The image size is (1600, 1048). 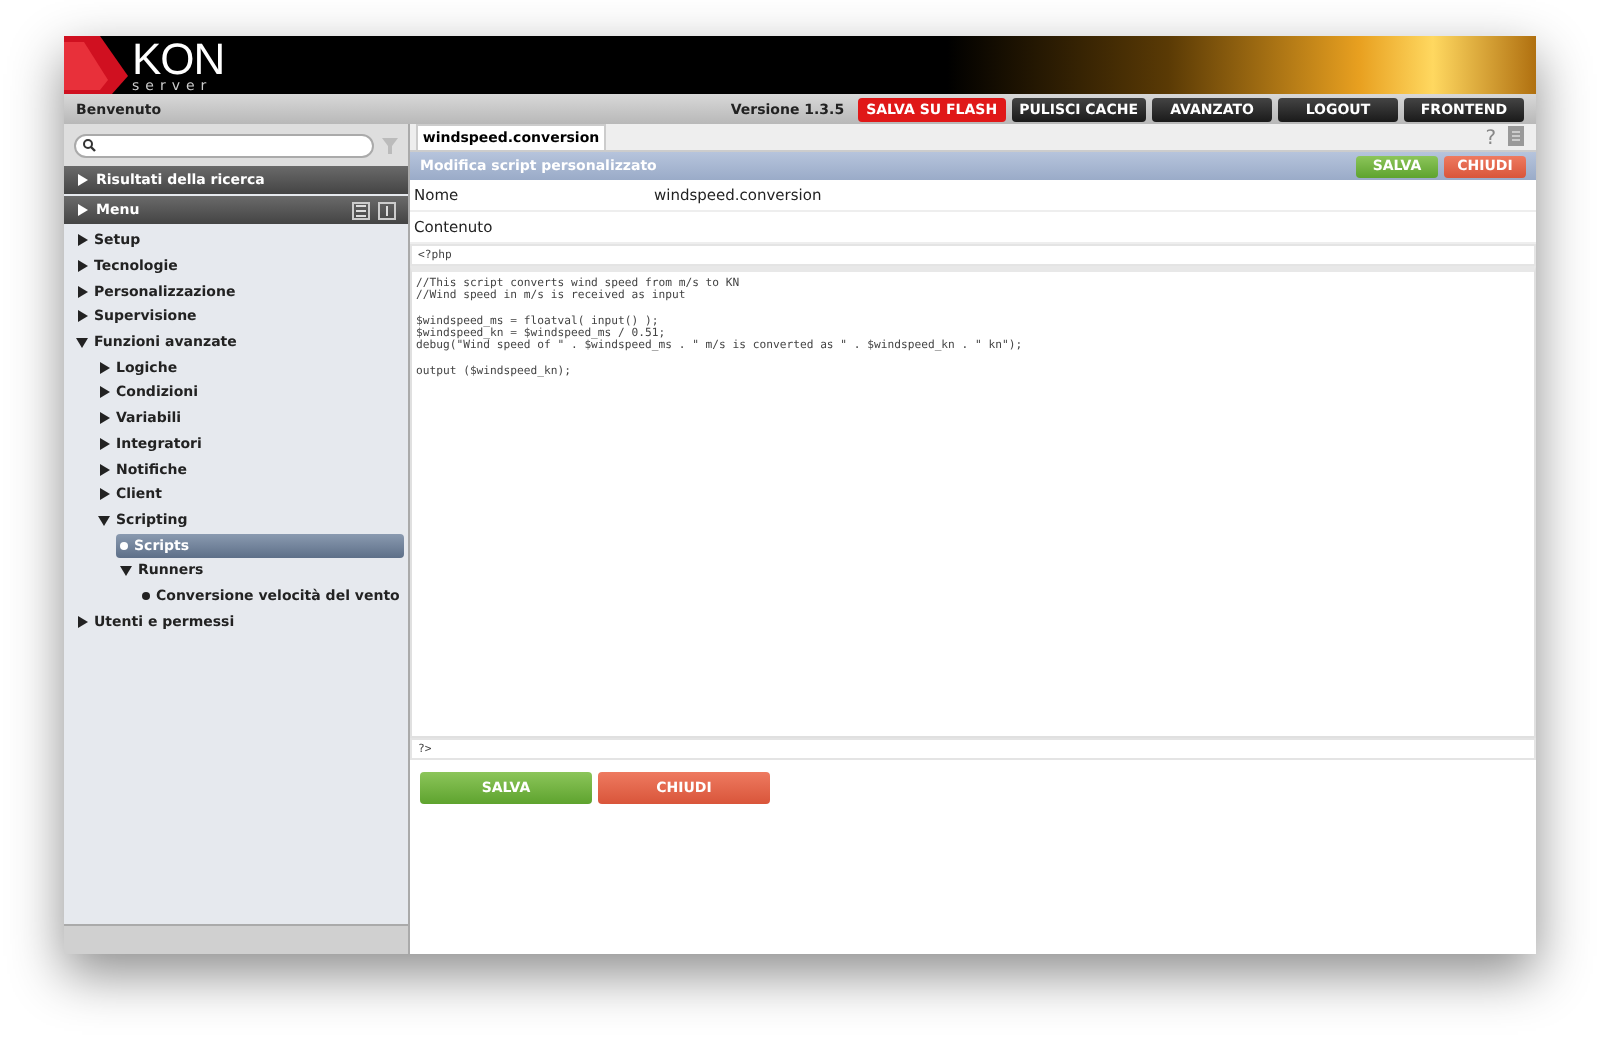 What do you see at coordinates (390, 145) in the screenshot?
I see `filter-icon` at bounding box center [390, 145].